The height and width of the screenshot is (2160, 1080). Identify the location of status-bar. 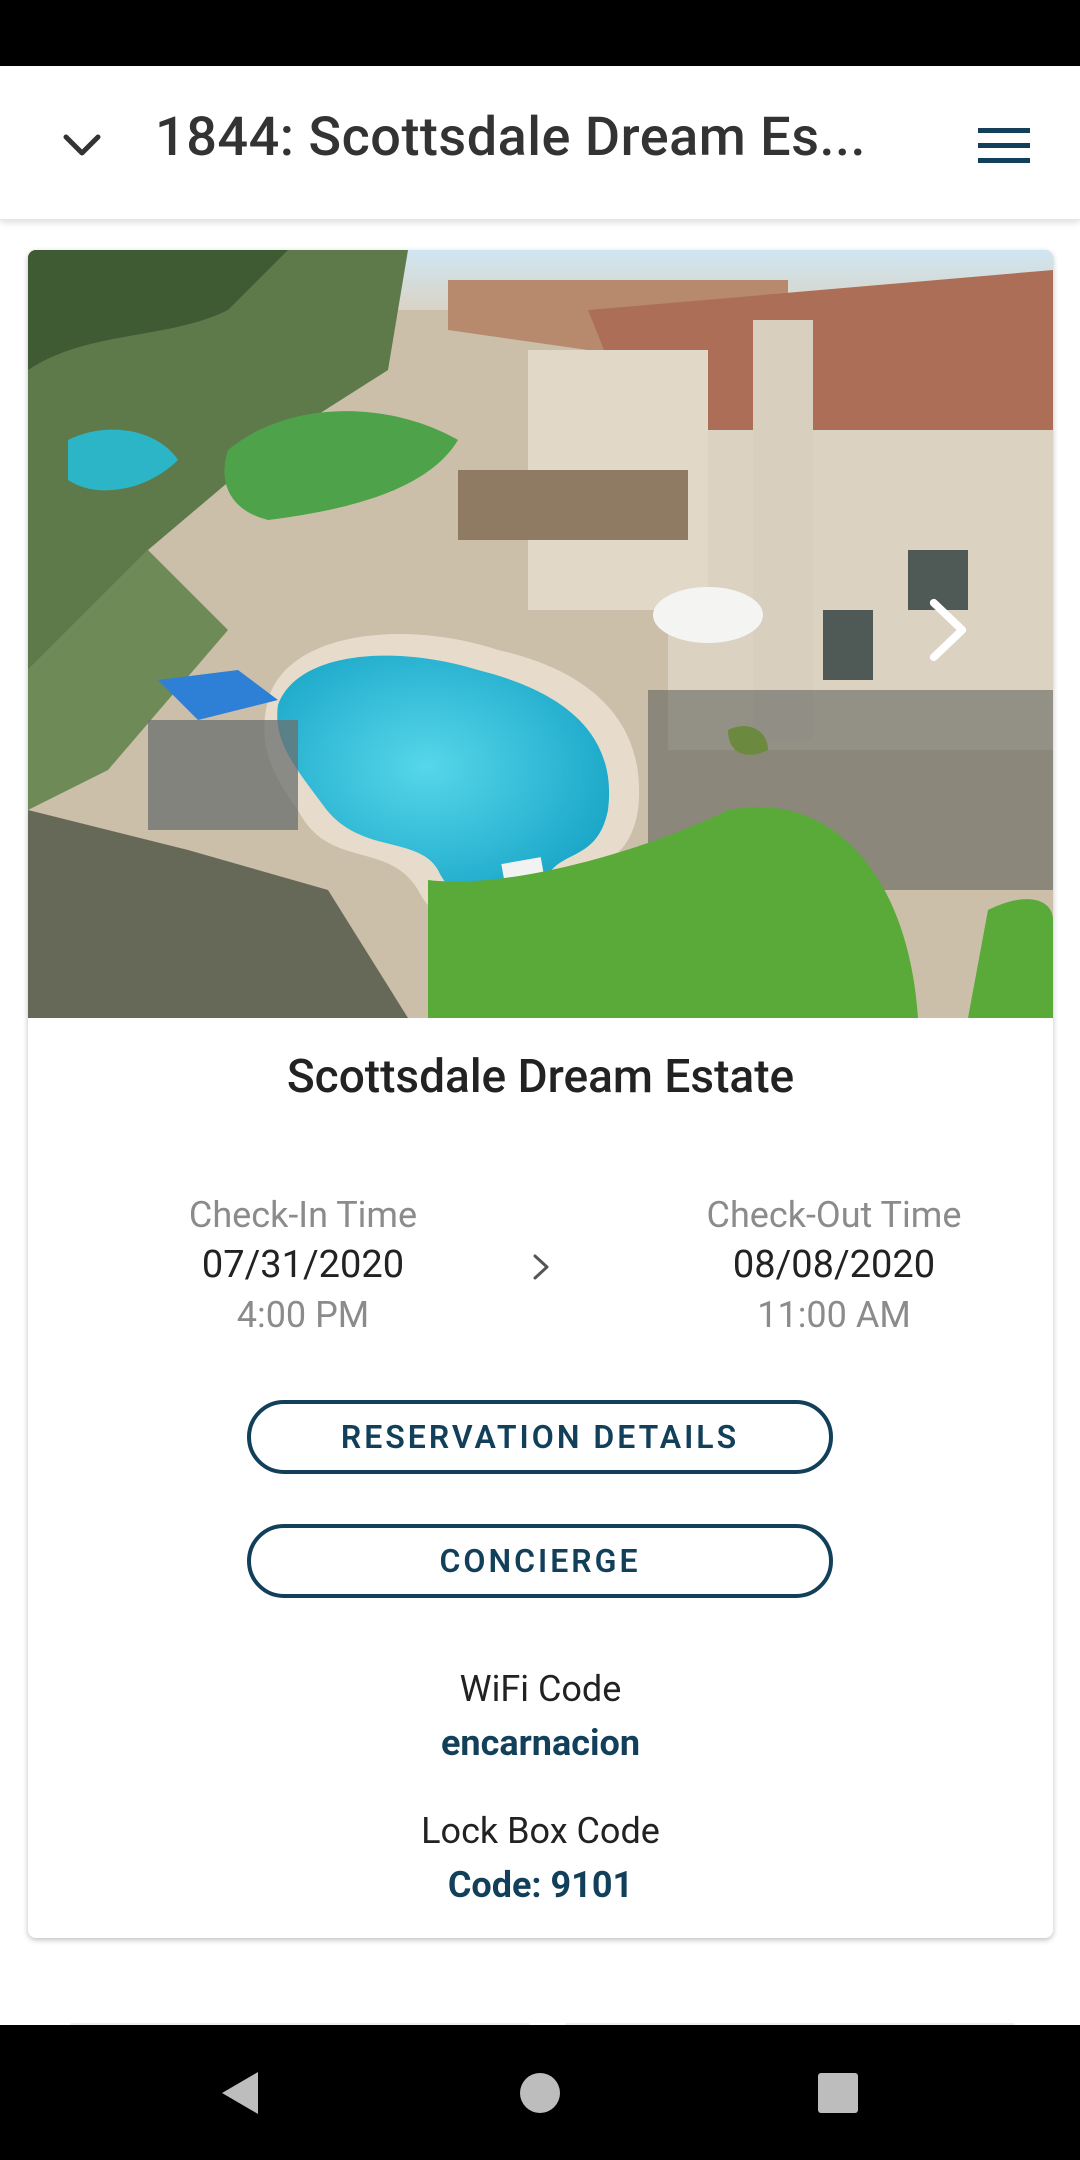
(540, 33).